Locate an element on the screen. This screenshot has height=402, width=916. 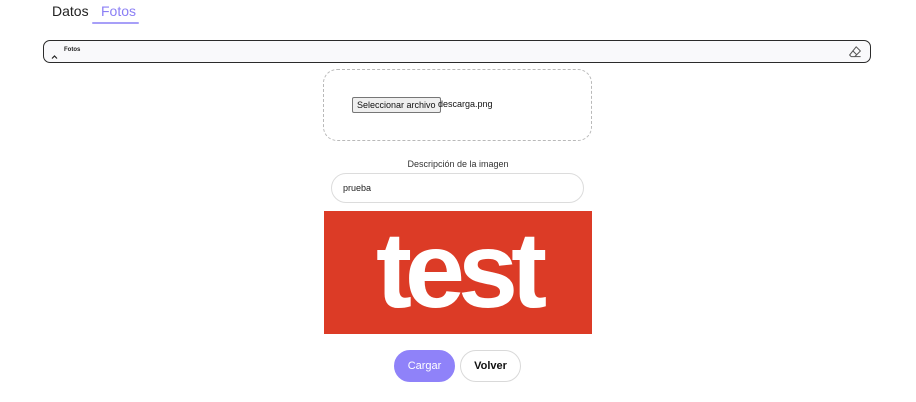
preview-image-text: test is located at coordinates (464, 270).